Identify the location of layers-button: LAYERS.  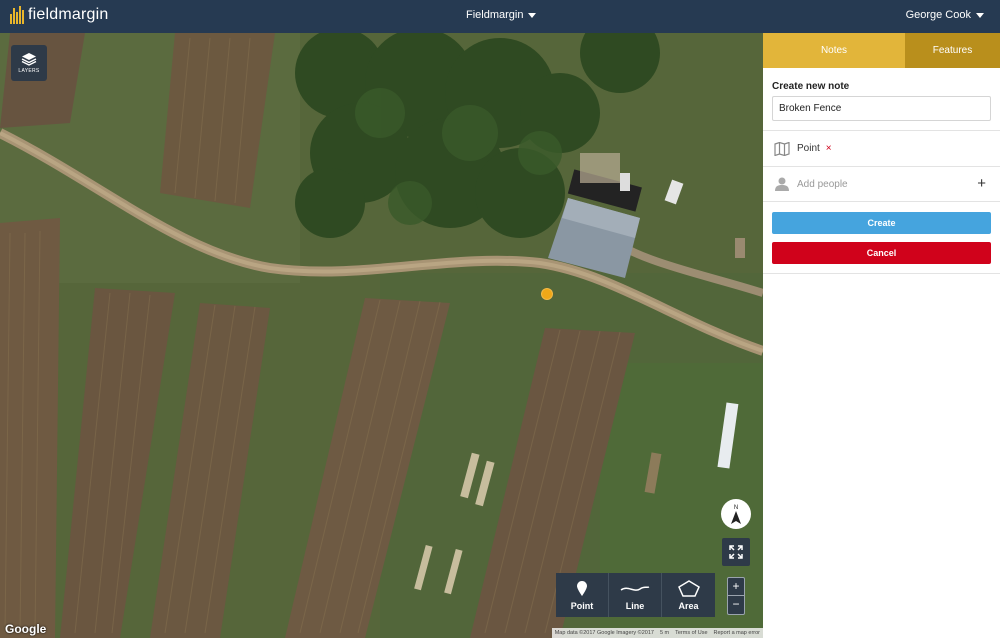
(29, 63).